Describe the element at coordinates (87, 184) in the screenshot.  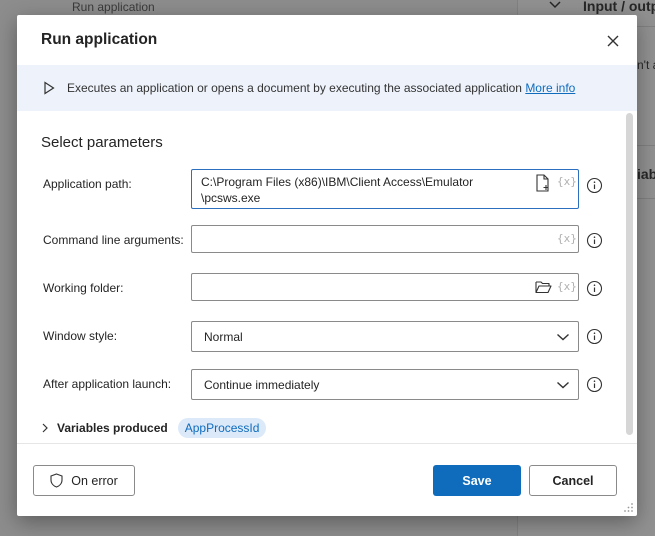
I see `application-path-label: Application path:` at that location.